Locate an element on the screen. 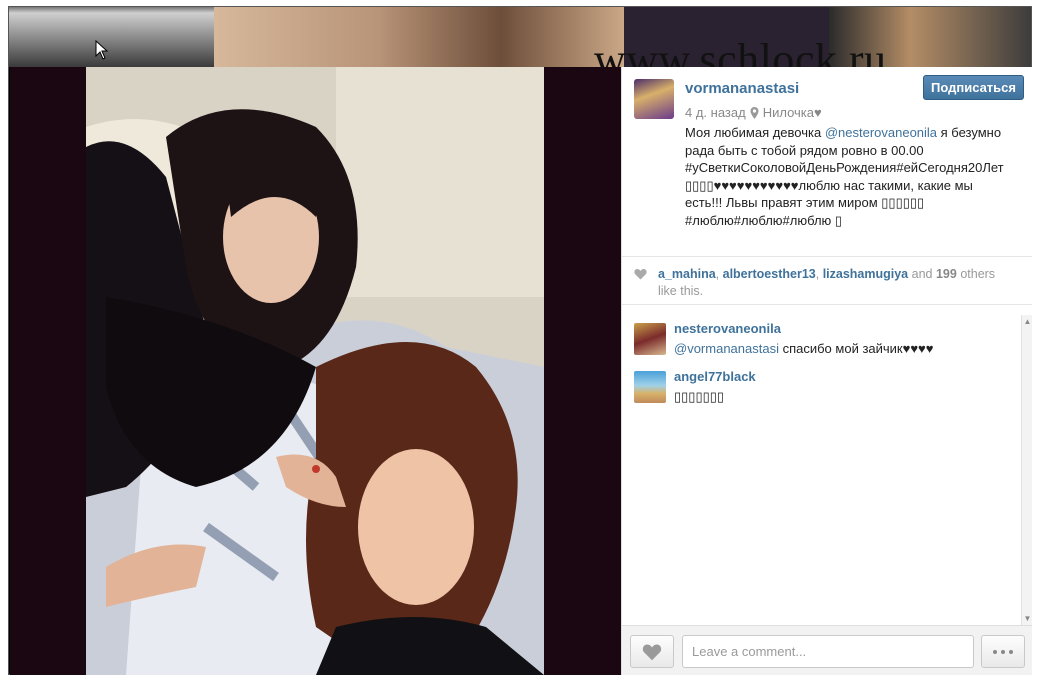  like-button is located at coordinates (652, 651).